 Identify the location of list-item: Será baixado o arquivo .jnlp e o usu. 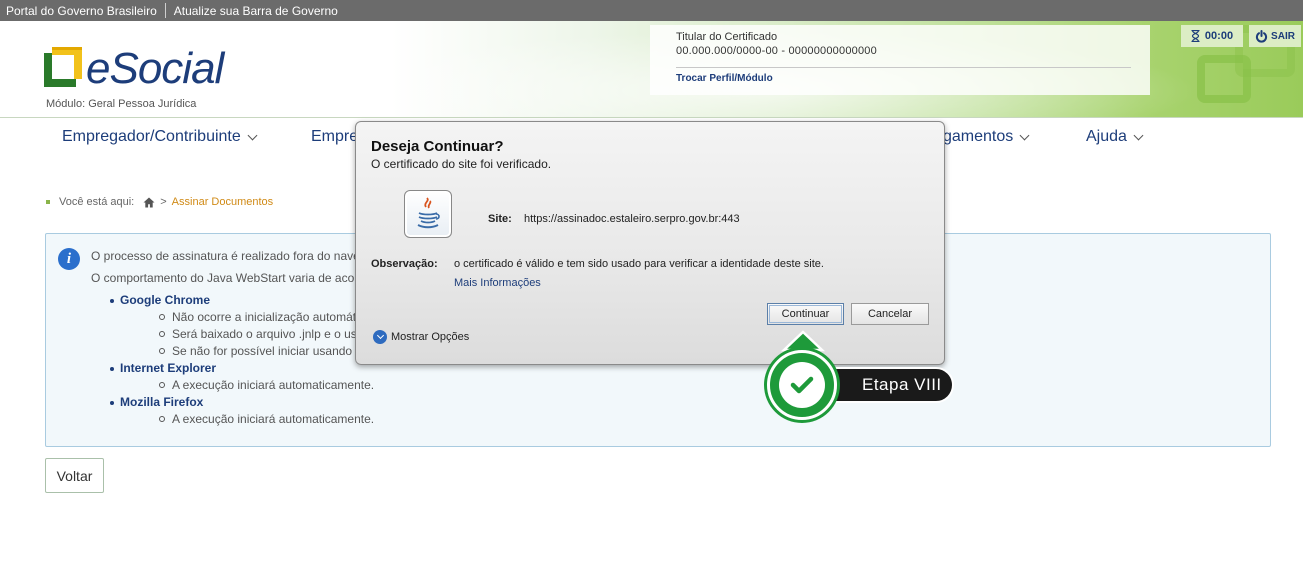
(261, 334).